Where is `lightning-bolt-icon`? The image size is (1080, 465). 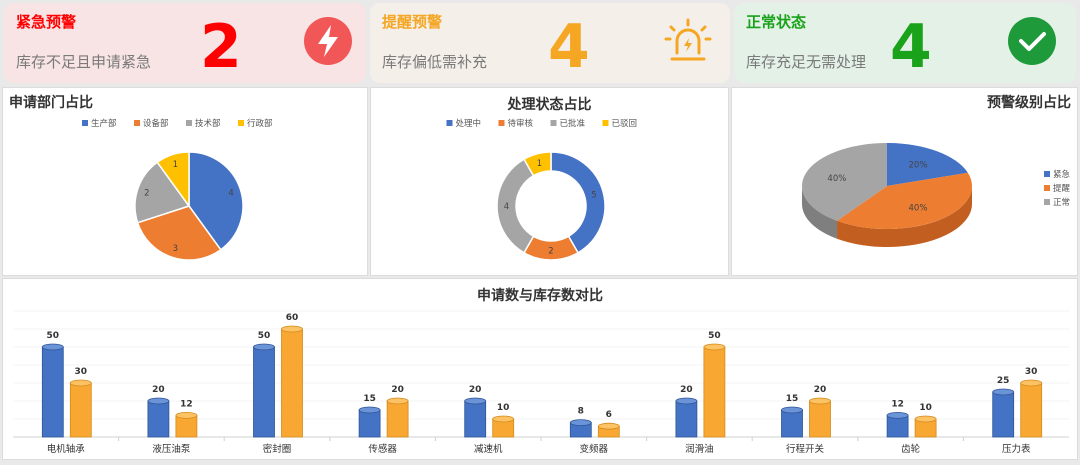 lightning-bolt-icon is located at coordinates (328, 41).